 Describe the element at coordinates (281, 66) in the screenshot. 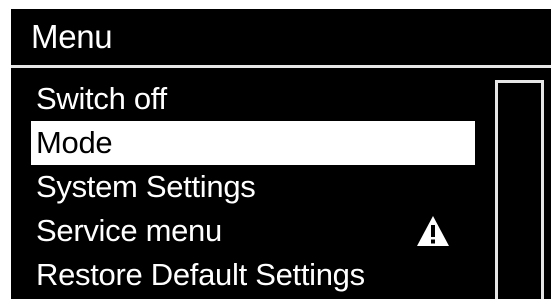

I see `title-divider` at that location.